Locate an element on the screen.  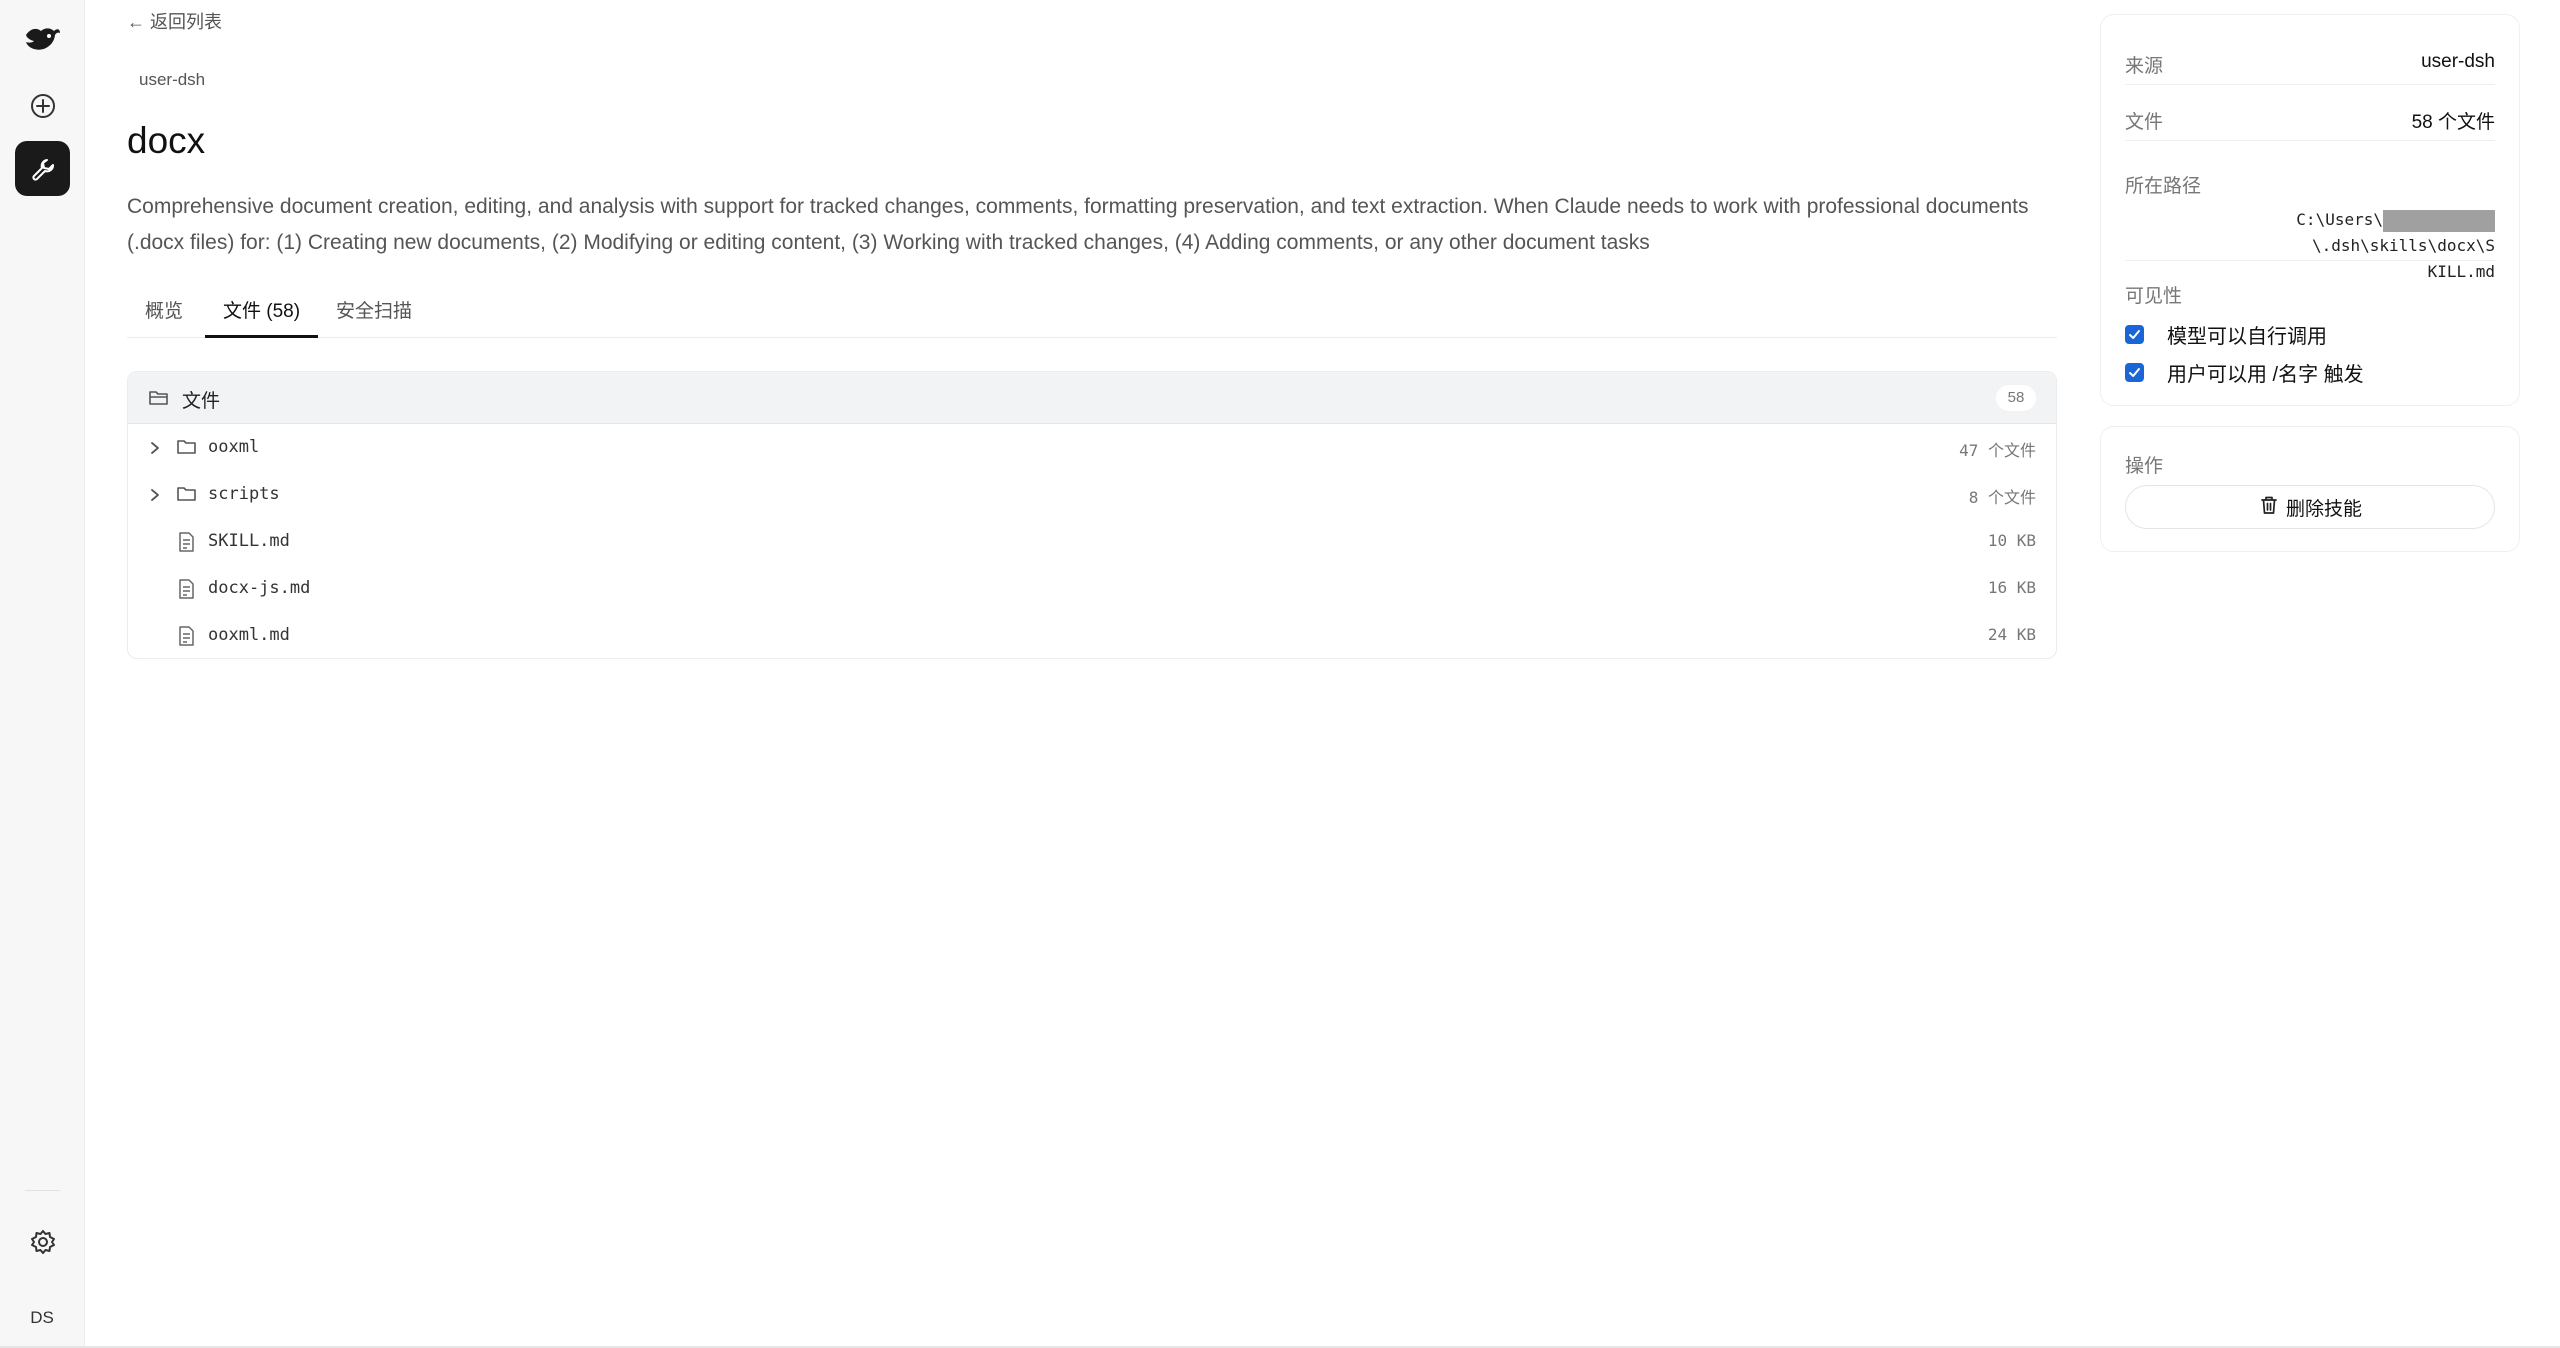
file-tree-row-name: ooxml.md is located at coordinates (249, 635).